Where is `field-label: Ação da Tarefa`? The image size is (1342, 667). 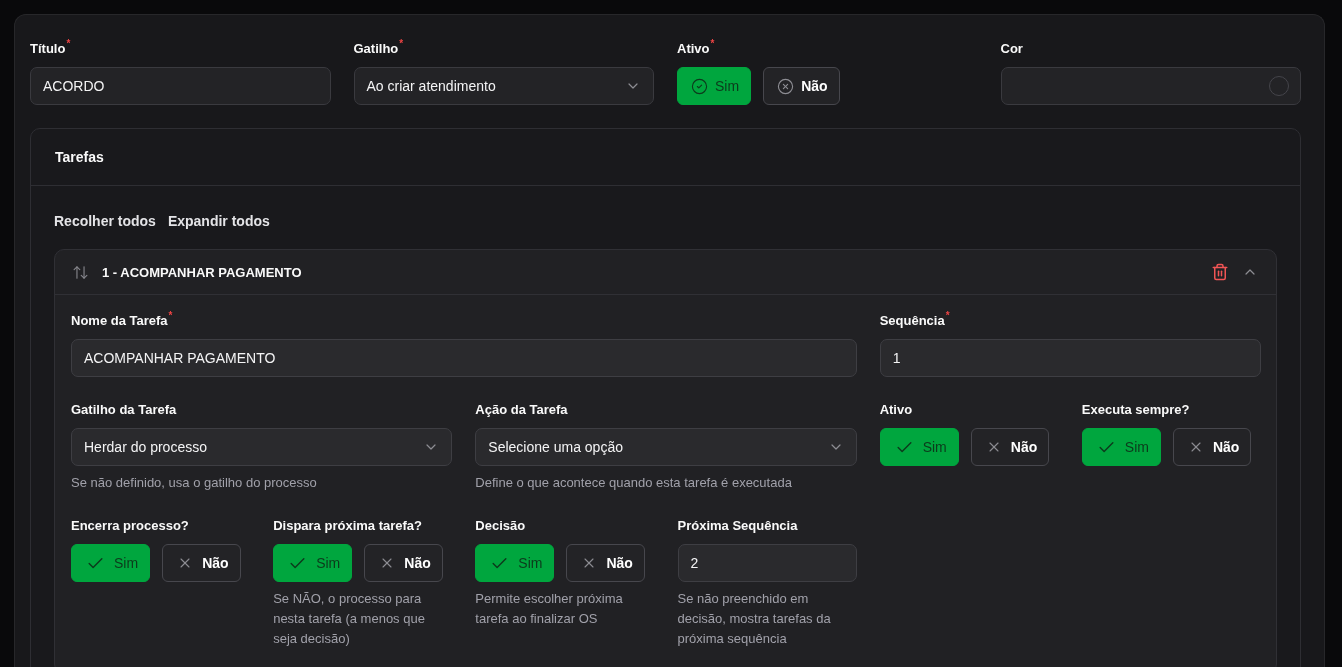 field-label: Ação da Tarefa is located at coordinates (522, 410).